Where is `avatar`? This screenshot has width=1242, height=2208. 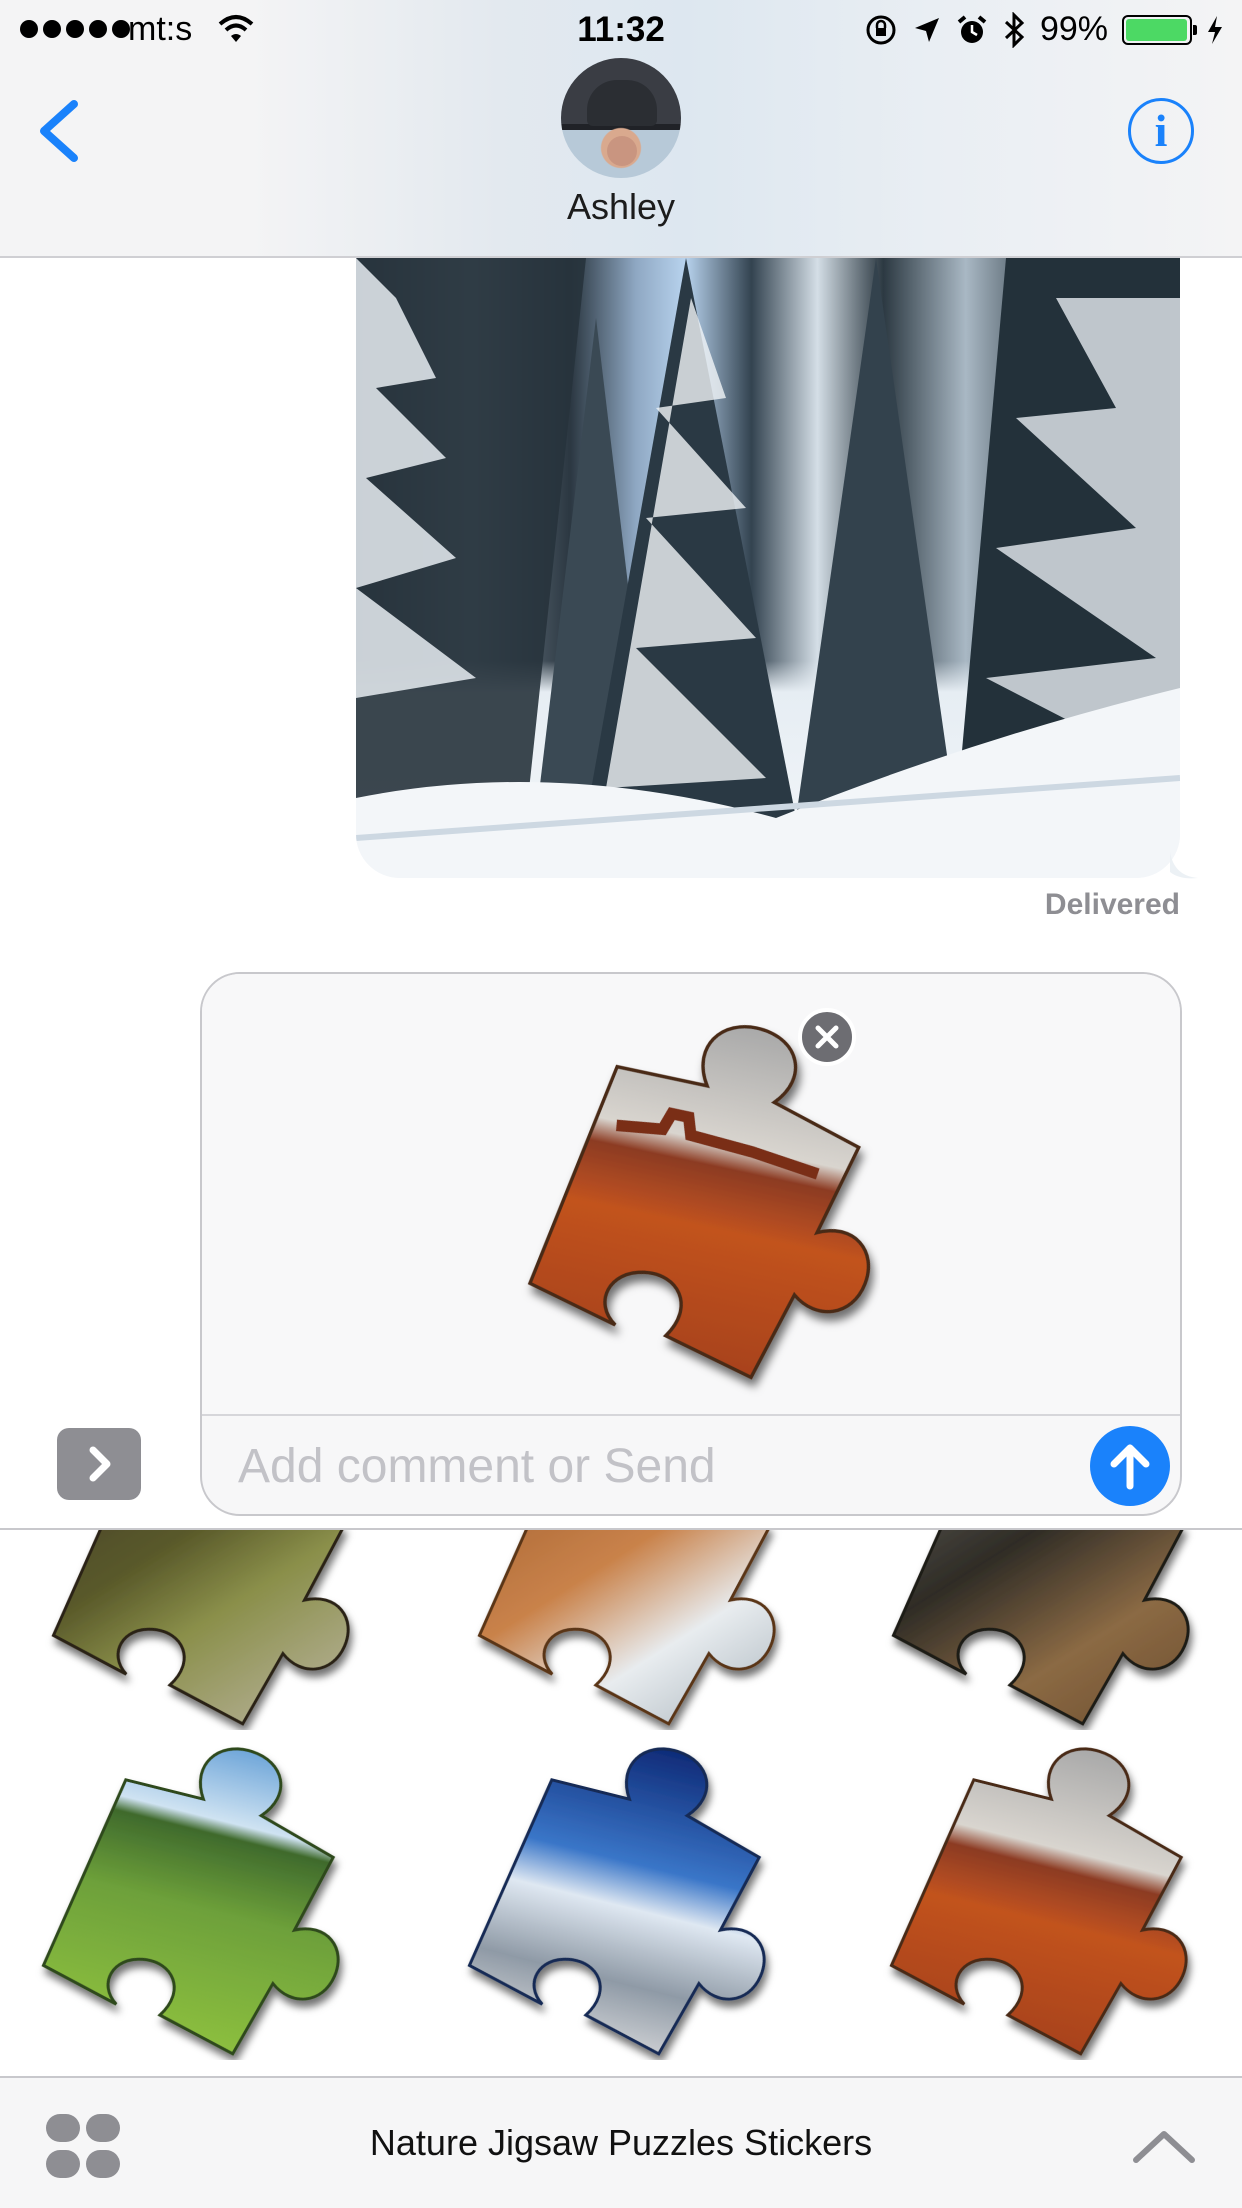
avatar is located at coordinates (621, 118).